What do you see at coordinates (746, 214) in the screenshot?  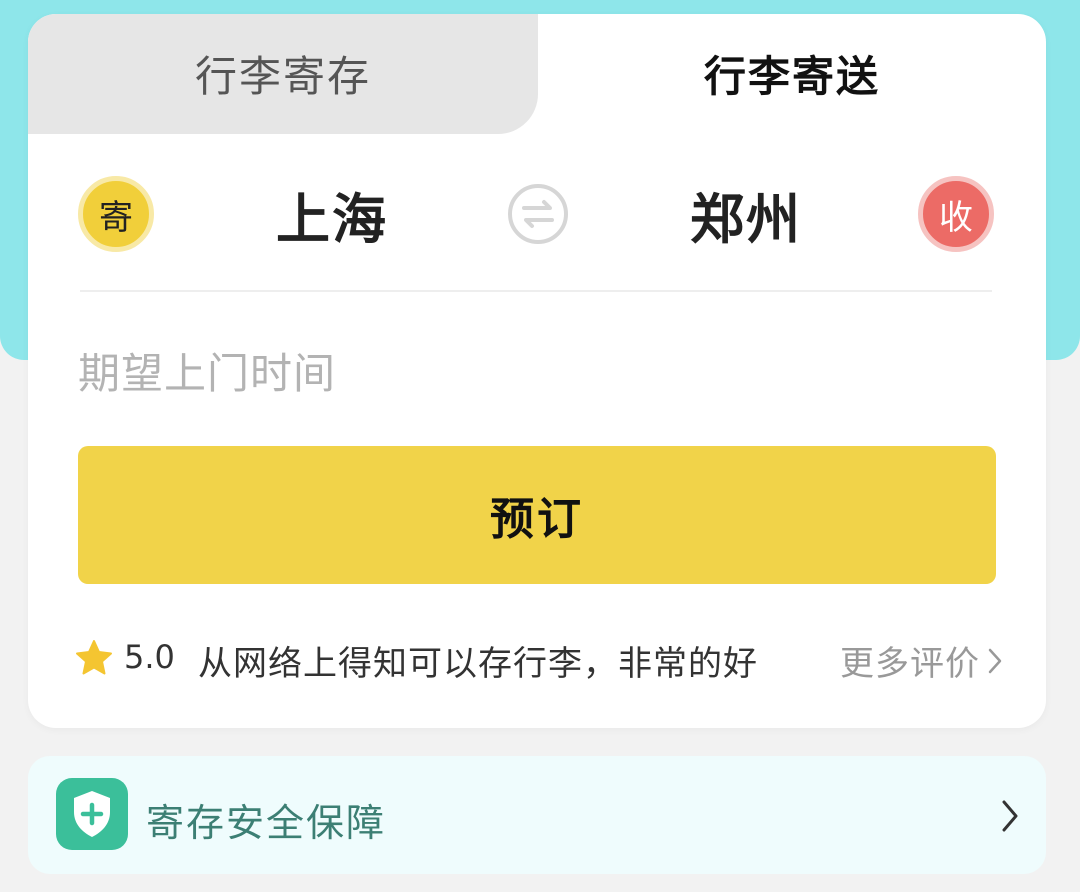 I see `to-city: 郑州` at bounding box center [746, 214].